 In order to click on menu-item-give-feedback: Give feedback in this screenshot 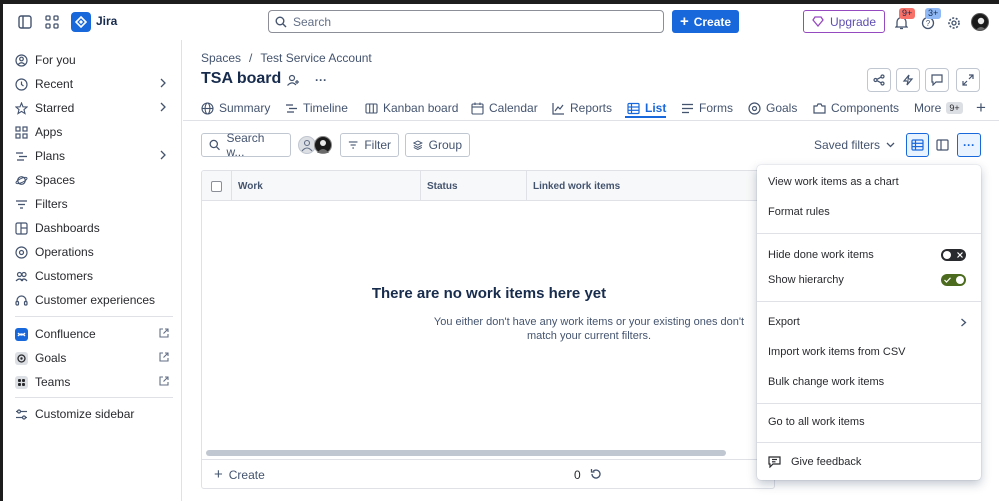, I will do `click(869, 462)`.